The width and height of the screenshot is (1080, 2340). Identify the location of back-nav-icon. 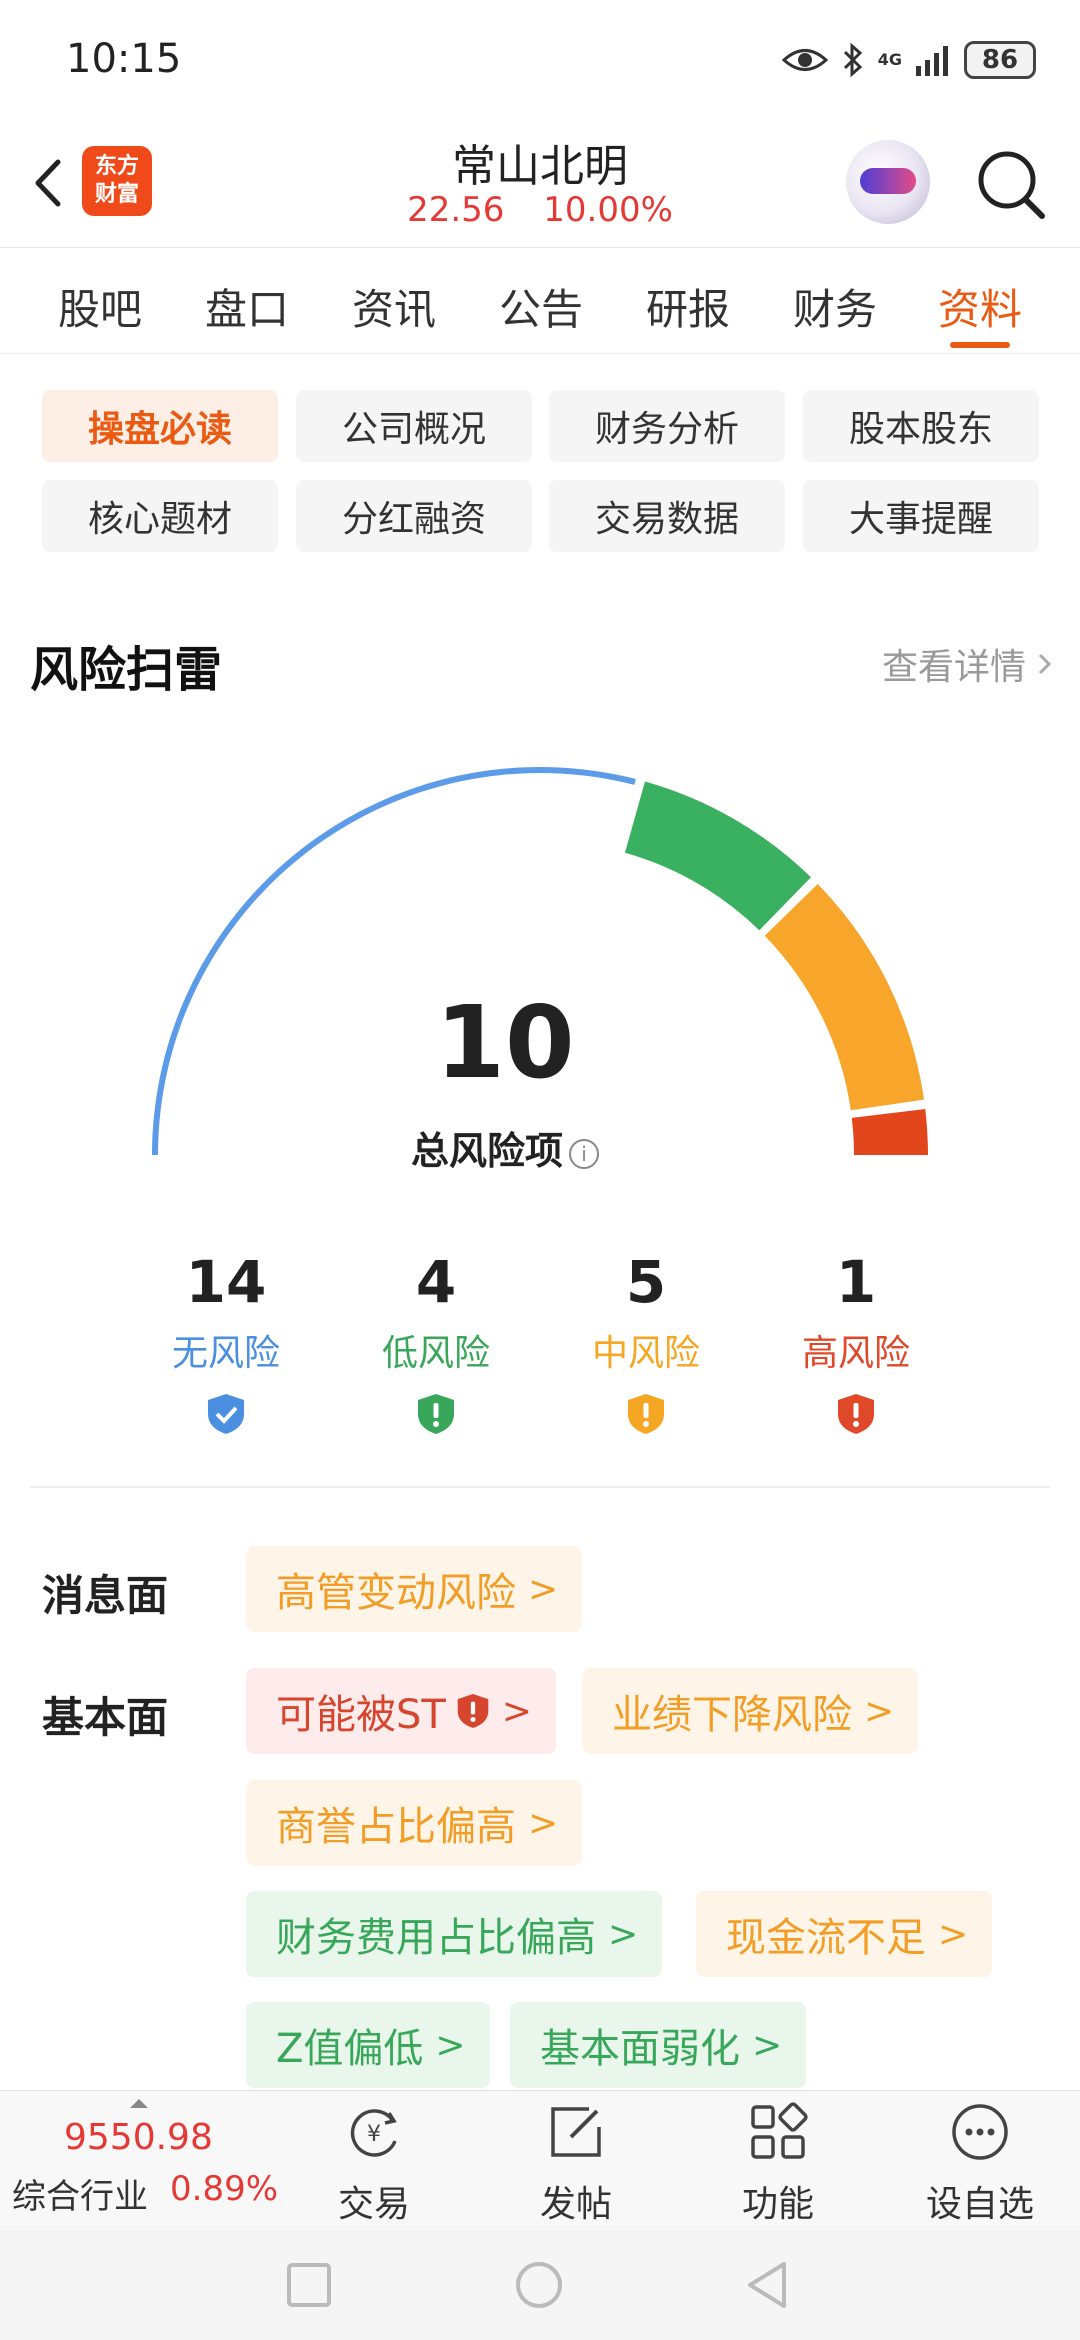
(767, 2285).